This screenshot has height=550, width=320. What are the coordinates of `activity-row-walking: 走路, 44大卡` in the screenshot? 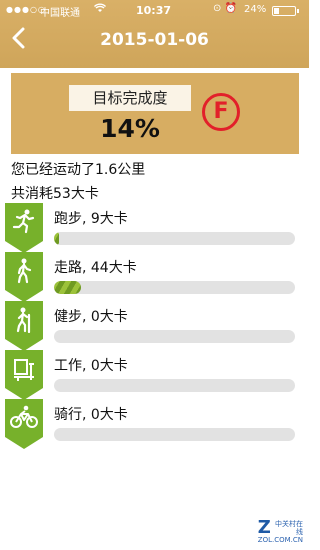 It's located at (154, 277).